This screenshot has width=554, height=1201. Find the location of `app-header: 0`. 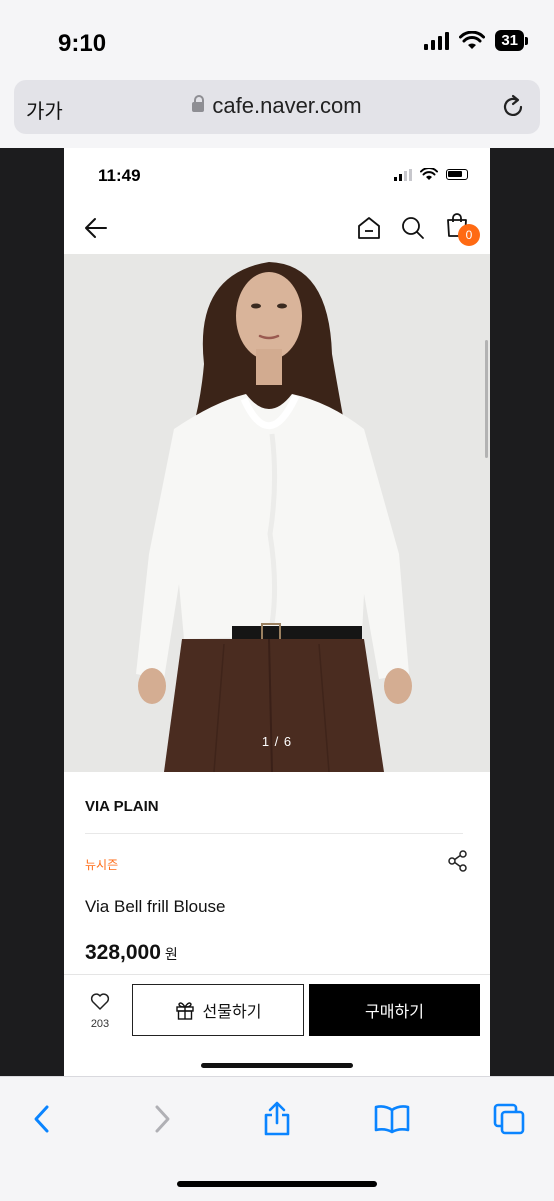

app-header: 0 is located at coordinates (277, 229).